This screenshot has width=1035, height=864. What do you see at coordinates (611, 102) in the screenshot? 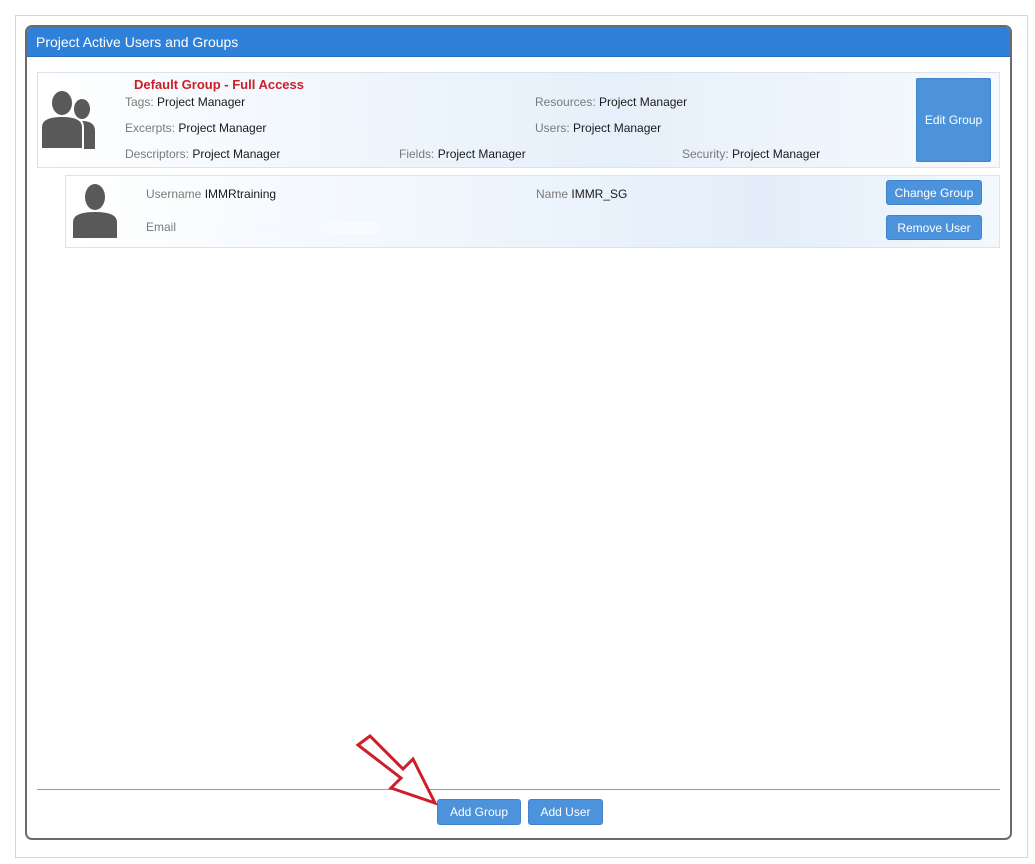
I see `group-field-resources: Resources: Project Manager` at bounding box center [611, 102].